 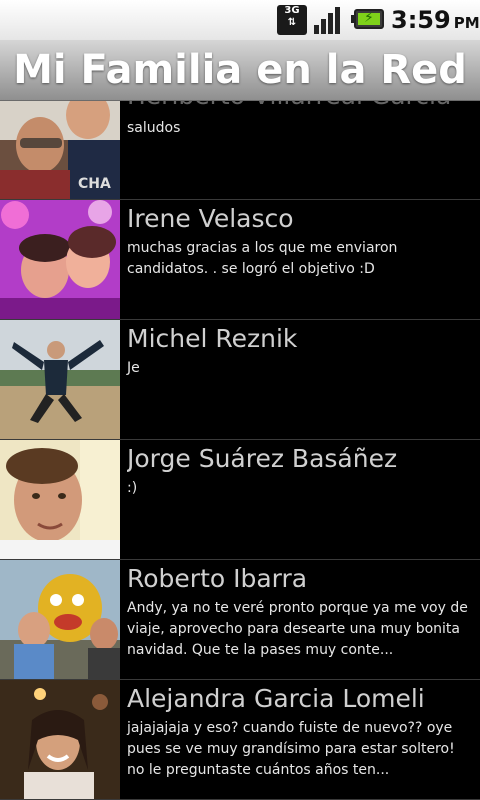 I want to click on app-title-bar: Mi Familia en la Red, so click(x=240, y=70).